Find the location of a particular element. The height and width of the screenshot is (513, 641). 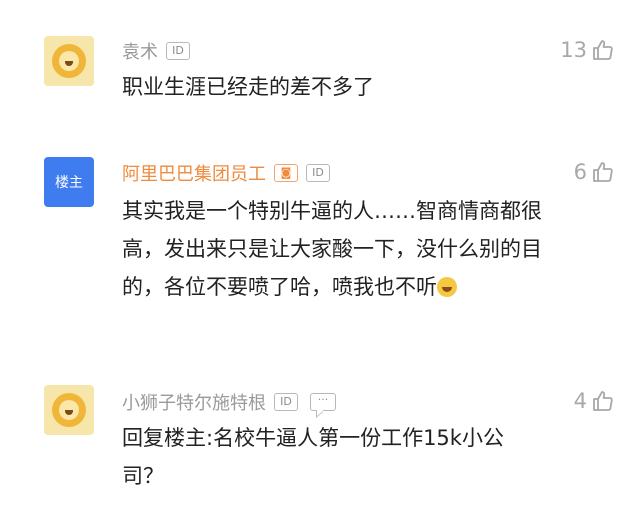

author-name: 袁术 is located at coordinates (140, 51).